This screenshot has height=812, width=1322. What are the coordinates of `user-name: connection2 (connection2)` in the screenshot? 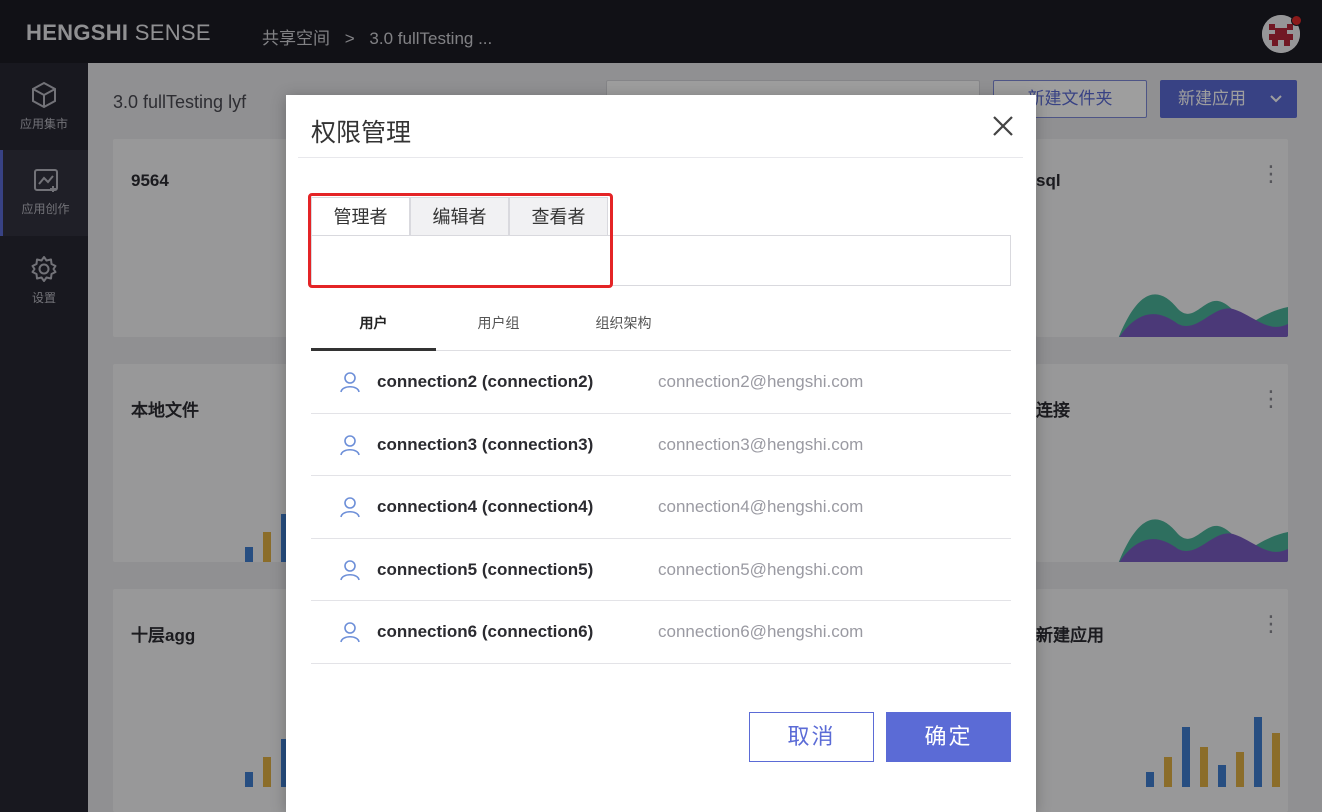 It's located at (485, 381).